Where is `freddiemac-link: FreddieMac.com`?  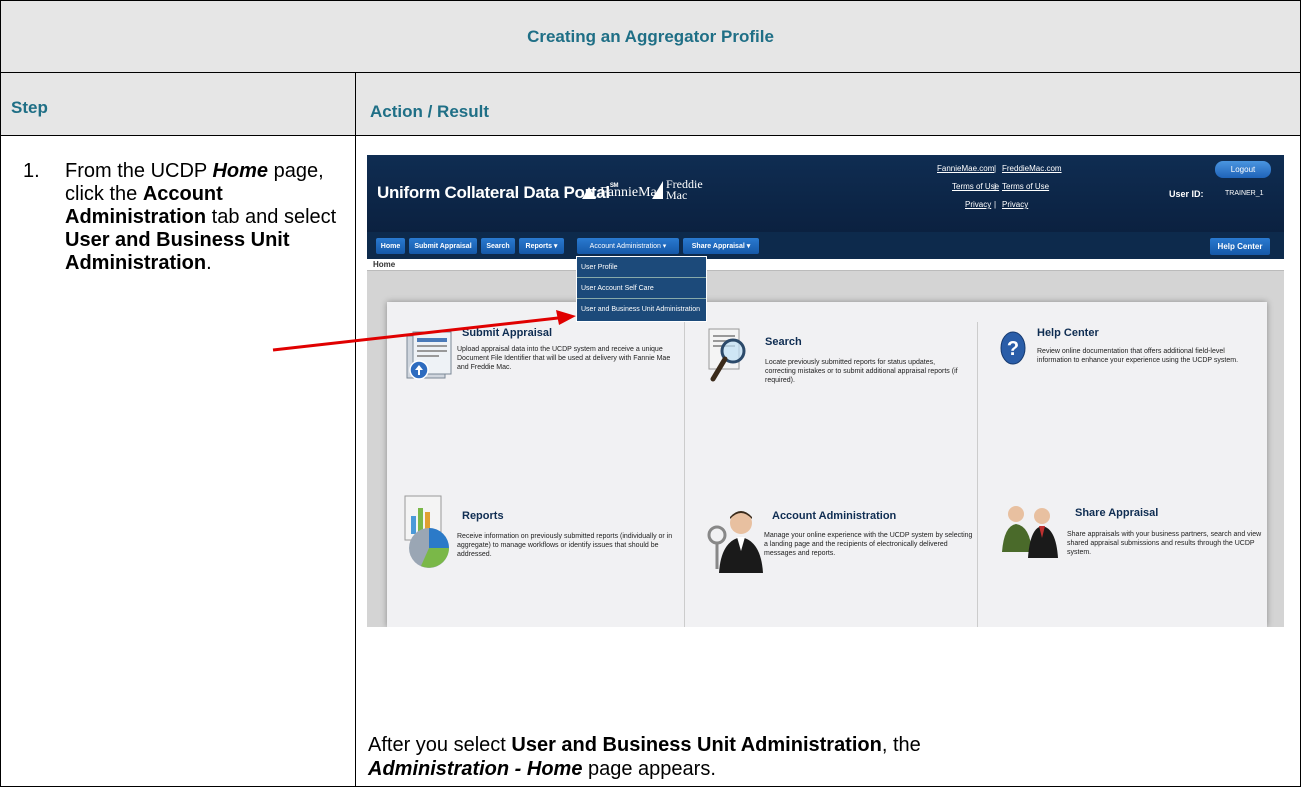
freddiemac-link: FreddieMac.com is located at coordinates (1032, 168).